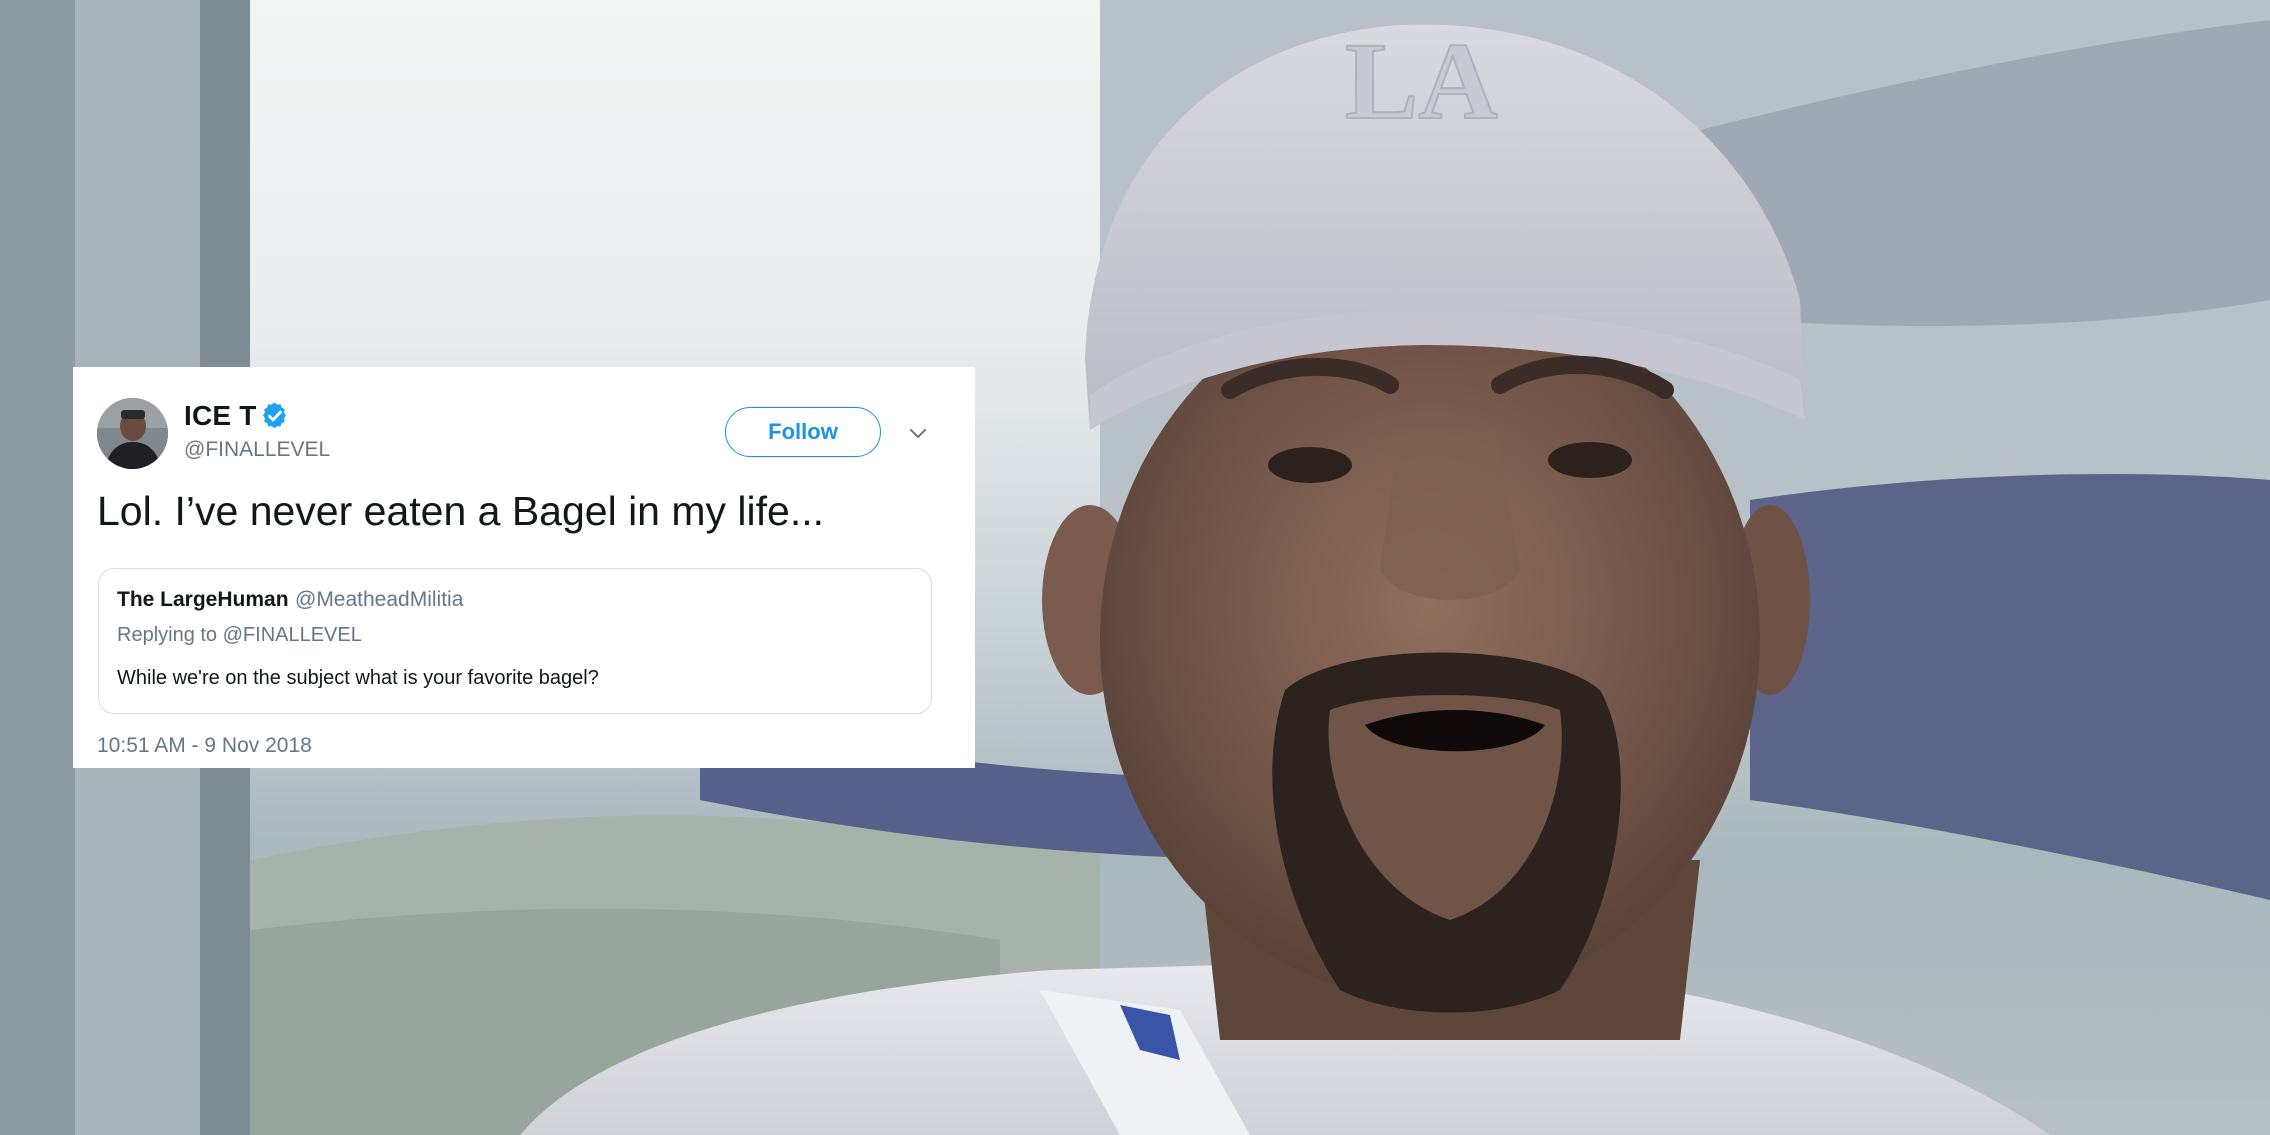  What do you see at coordinates (918, 433) in the screenshot?
I see `chevron-down-icon` at bounding box center [918, 433].